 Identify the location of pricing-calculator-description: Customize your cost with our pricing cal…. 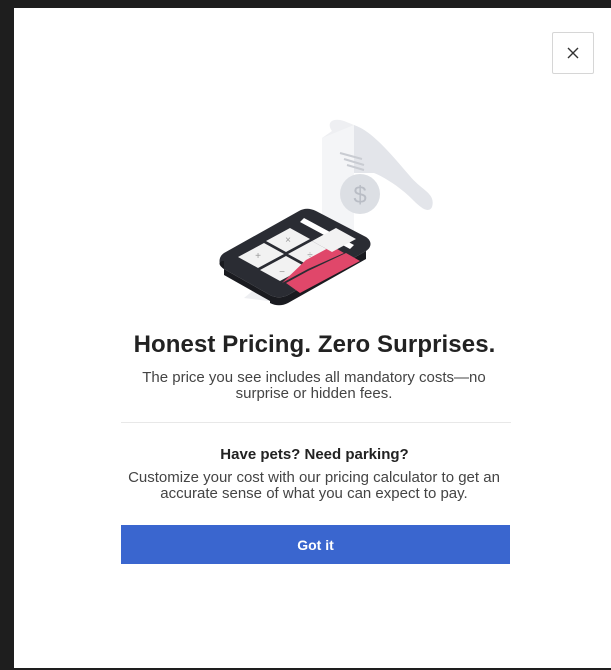
(314, 485).